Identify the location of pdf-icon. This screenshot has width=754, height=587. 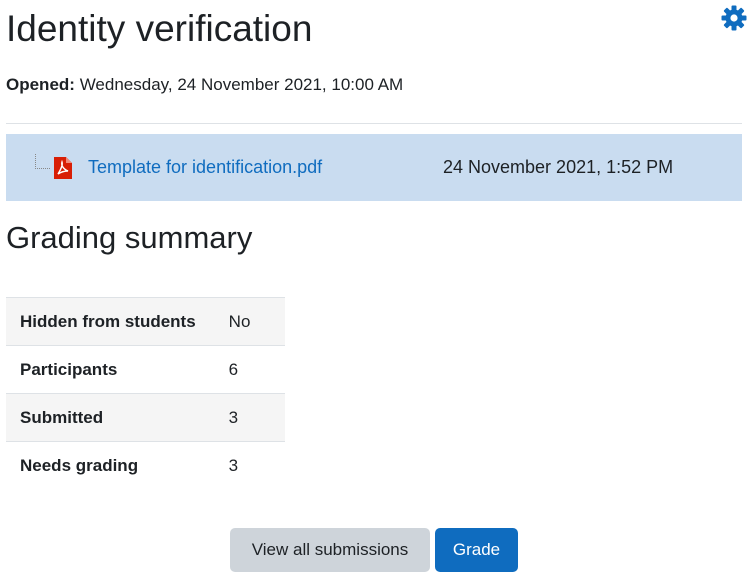
(63, 168).